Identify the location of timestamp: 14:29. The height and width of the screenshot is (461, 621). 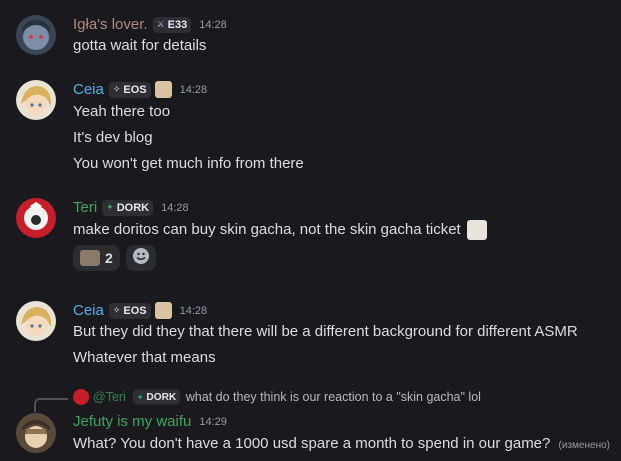
(213, 421).